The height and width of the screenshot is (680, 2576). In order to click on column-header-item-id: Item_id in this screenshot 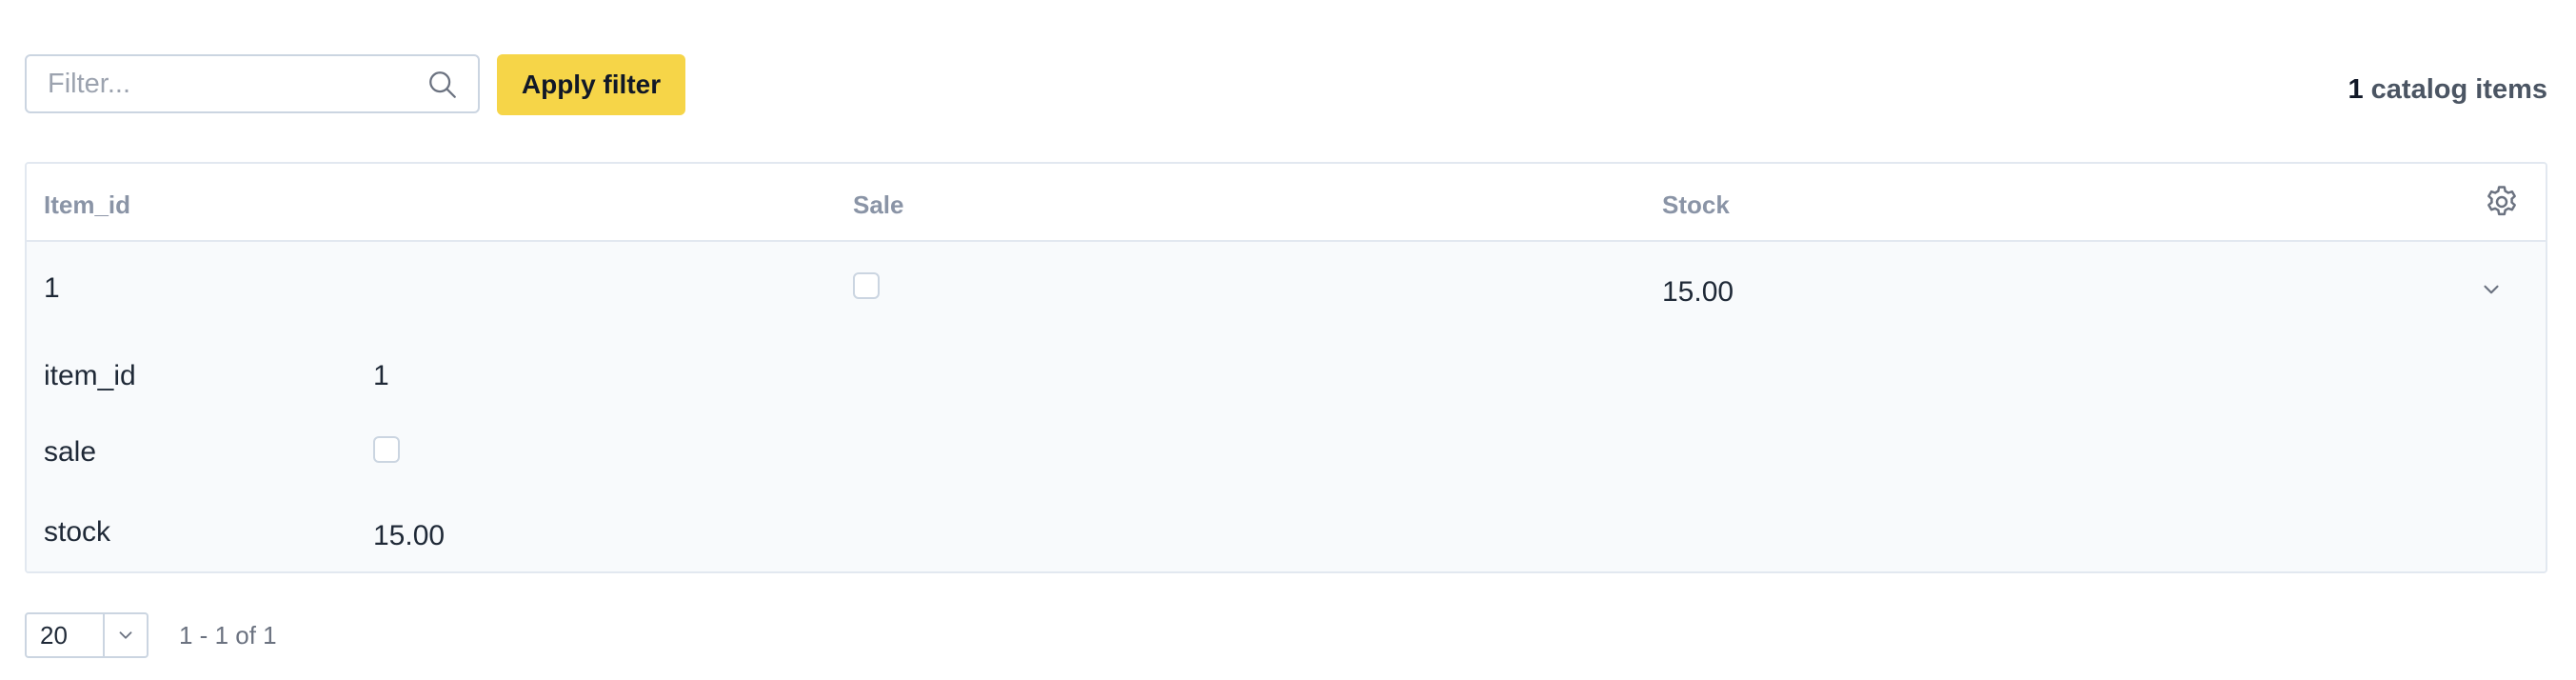, I will do `click(87, 205)`.